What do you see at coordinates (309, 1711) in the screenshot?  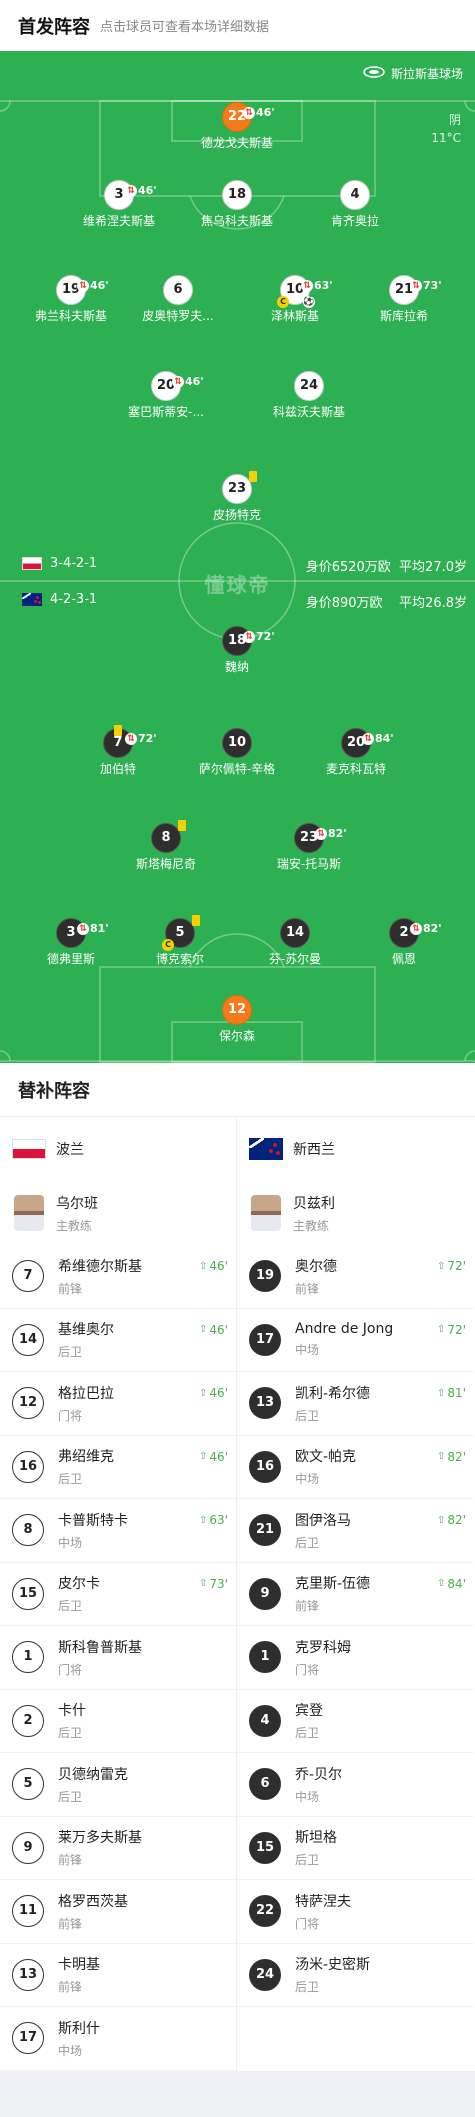 I see `sub-player-name: 宾登` at bounding box center [309, 1711].